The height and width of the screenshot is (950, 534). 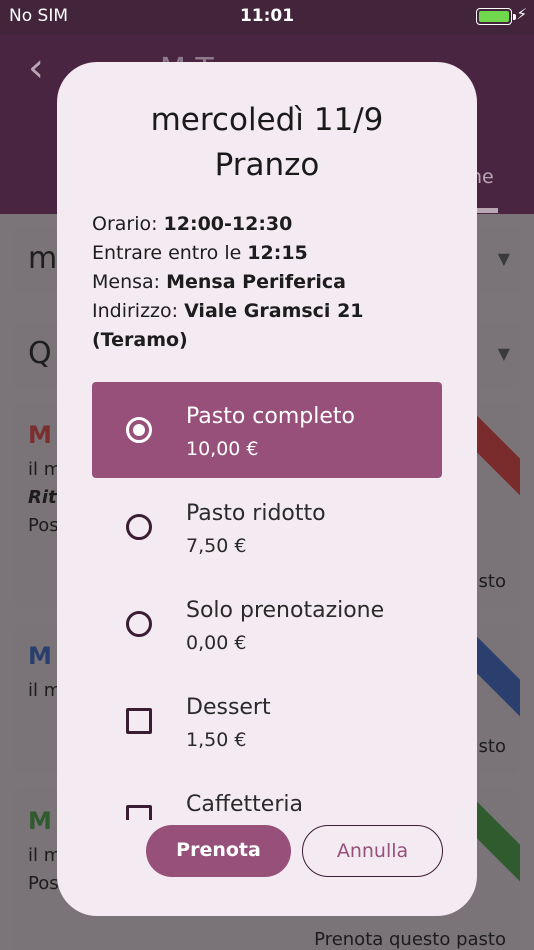 What do you see at coordinates (256, 282) in the screenshot?
I see `mensa-value: Mensa Periferica` at bounding box center [256, 282].